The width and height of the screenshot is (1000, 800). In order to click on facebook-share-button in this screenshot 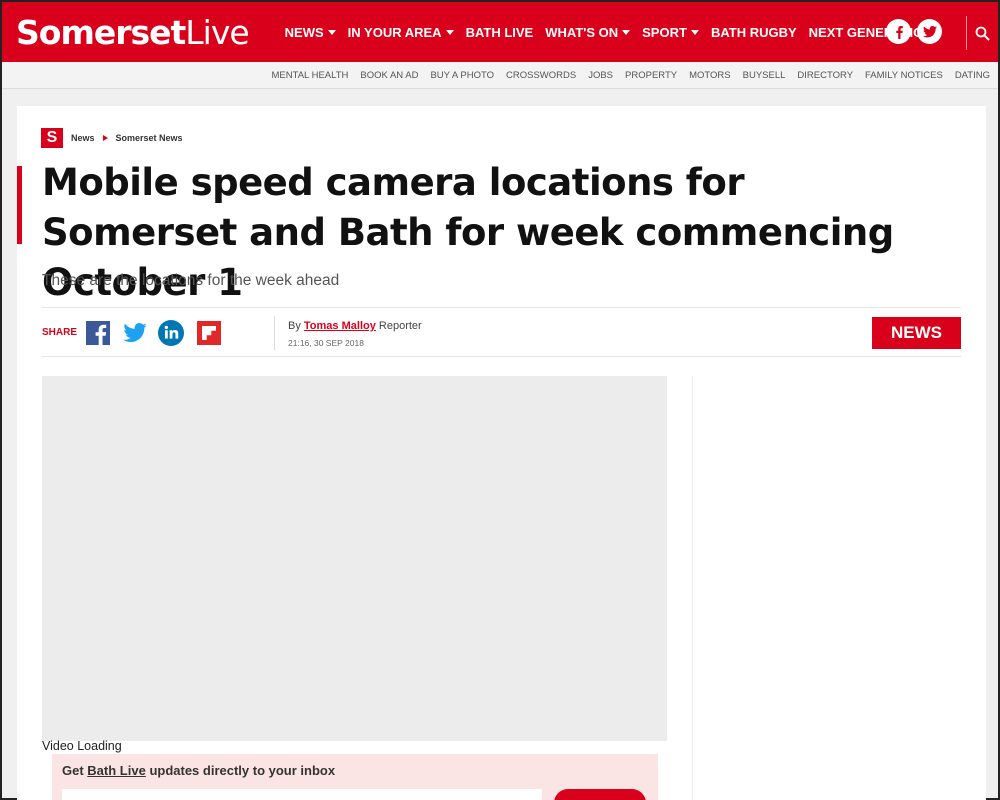, I will do `click(98, 333)`.